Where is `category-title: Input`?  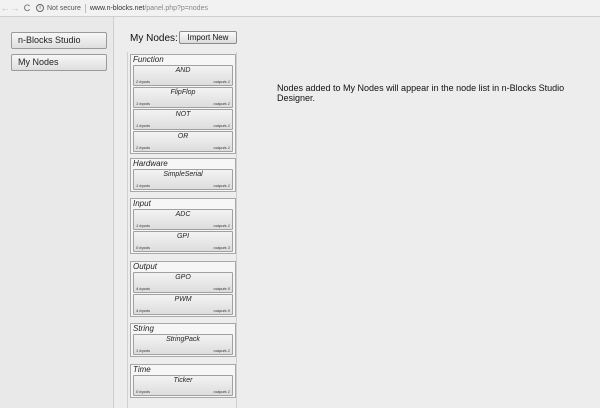 category-title: Input is located at coordinates (142, 203).